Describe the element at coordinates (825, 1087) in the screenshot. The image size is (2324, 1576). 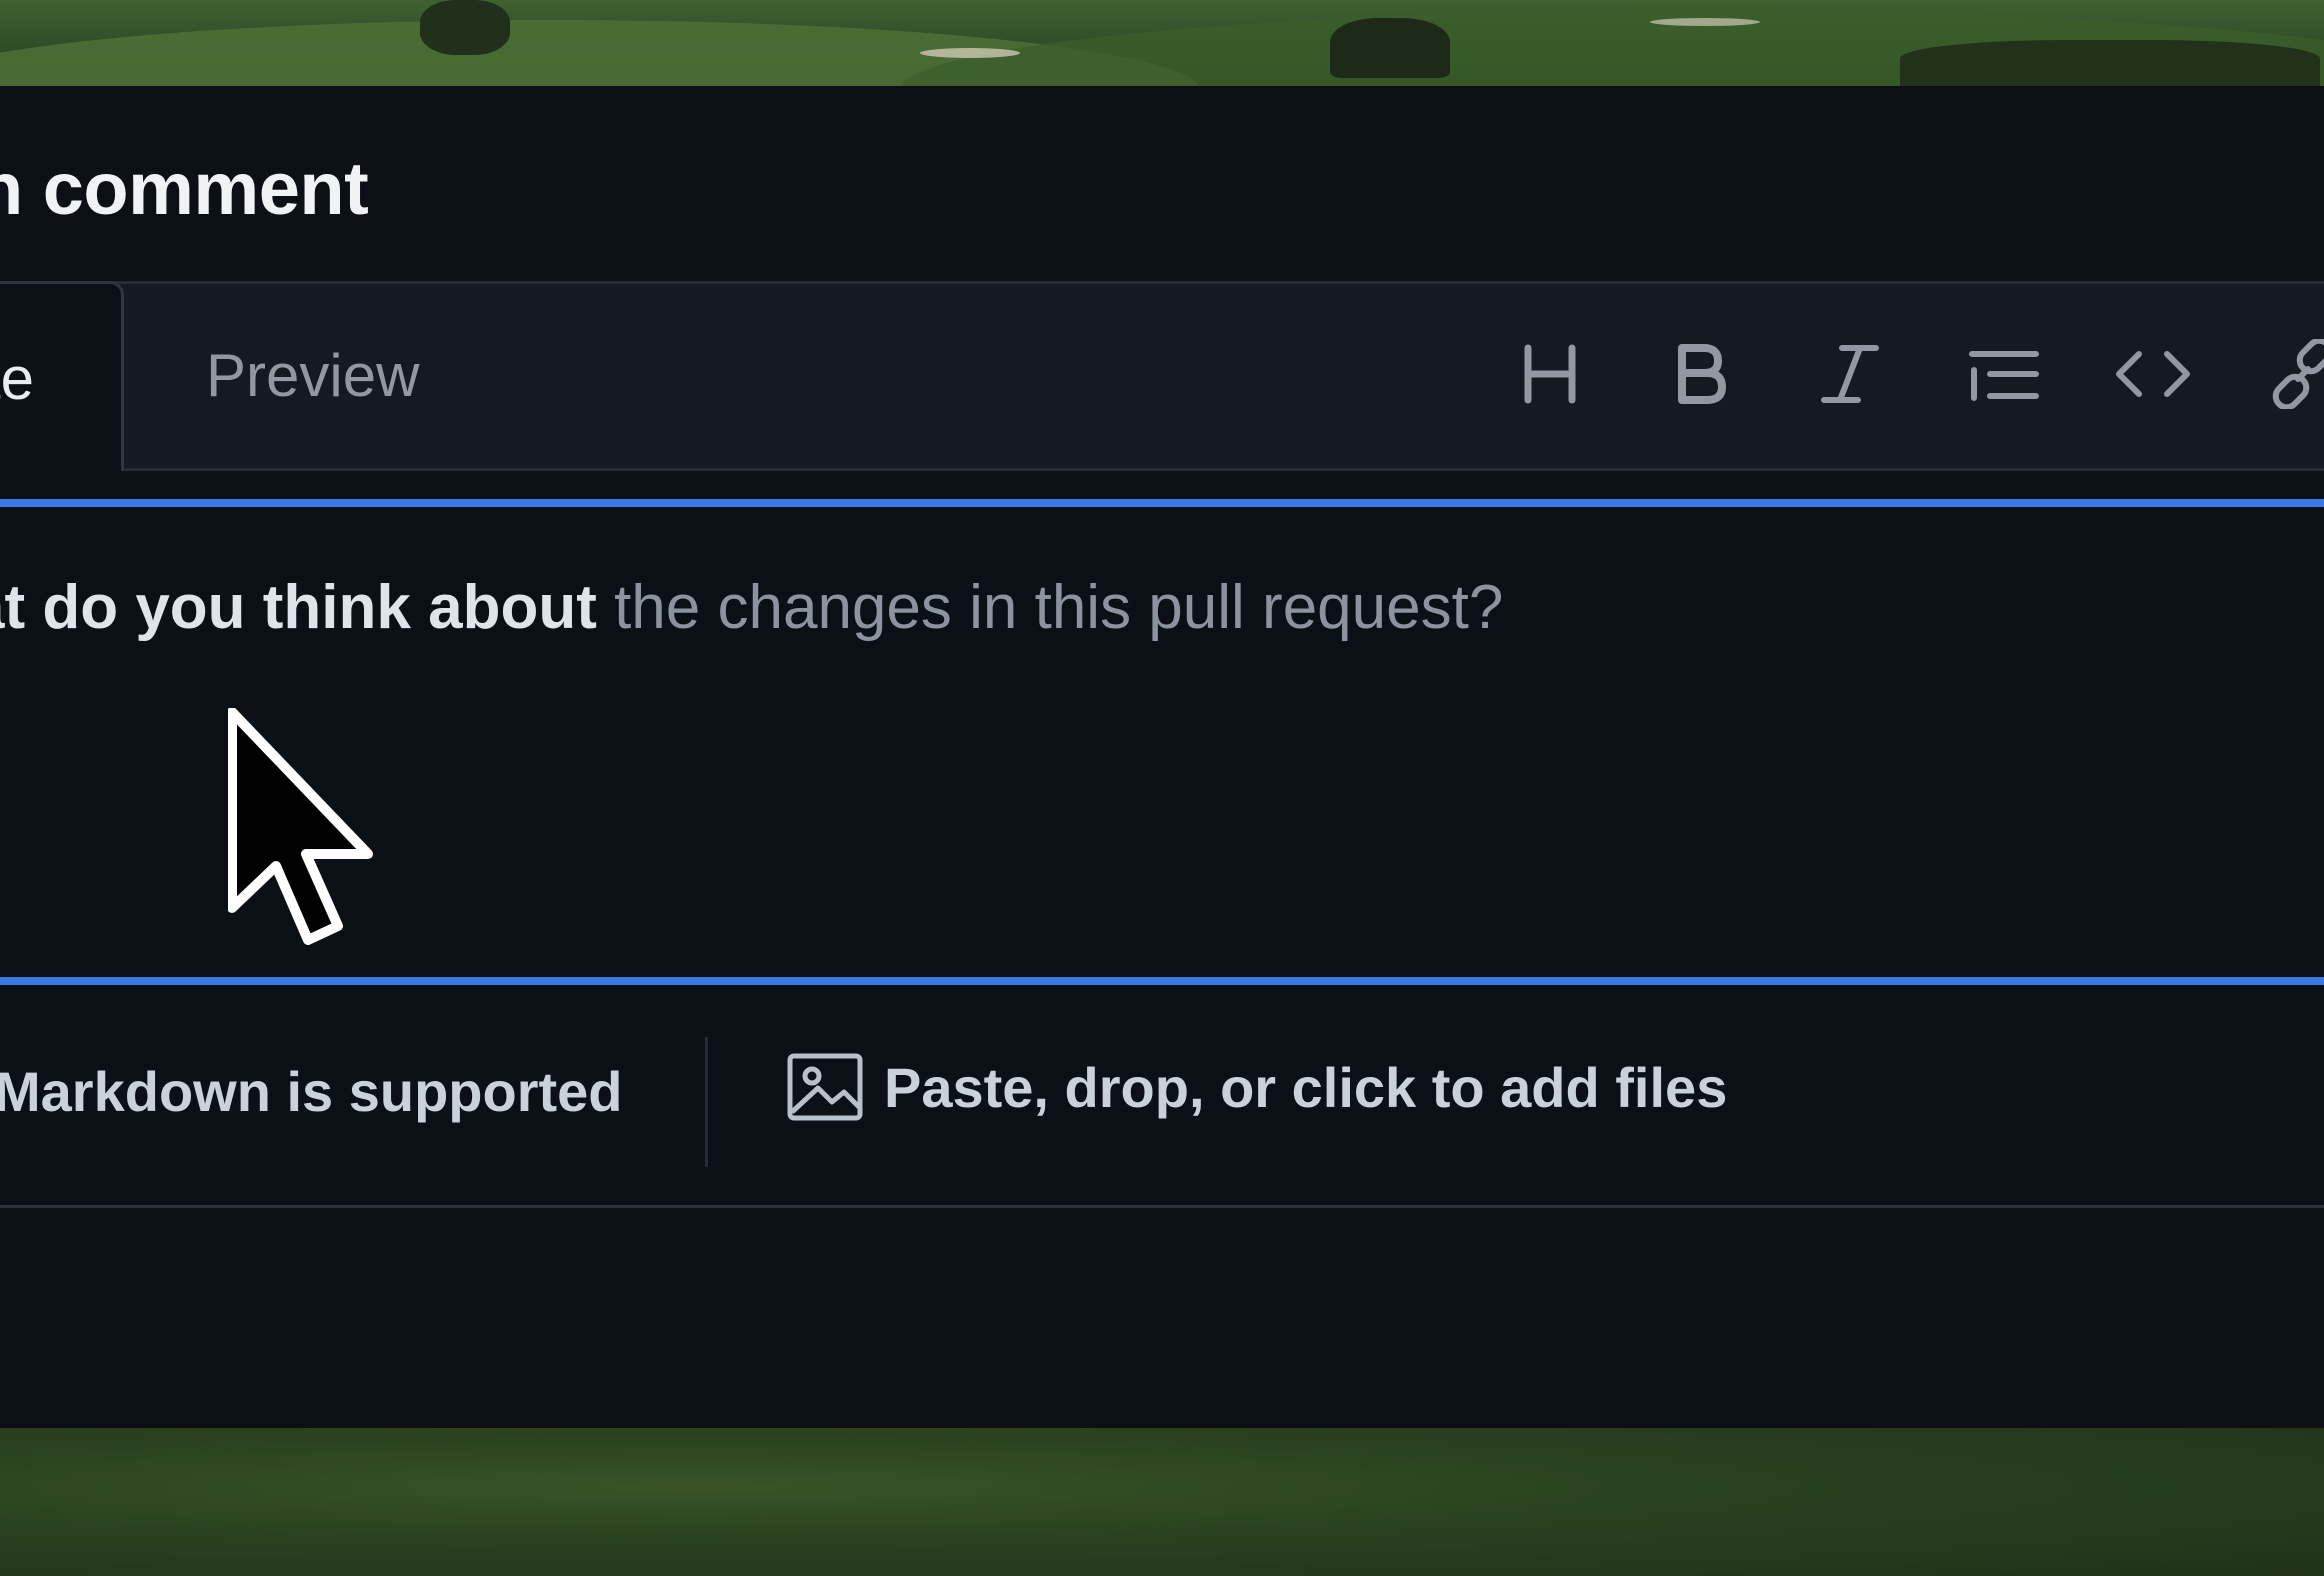
I see `image-icon` at that location.